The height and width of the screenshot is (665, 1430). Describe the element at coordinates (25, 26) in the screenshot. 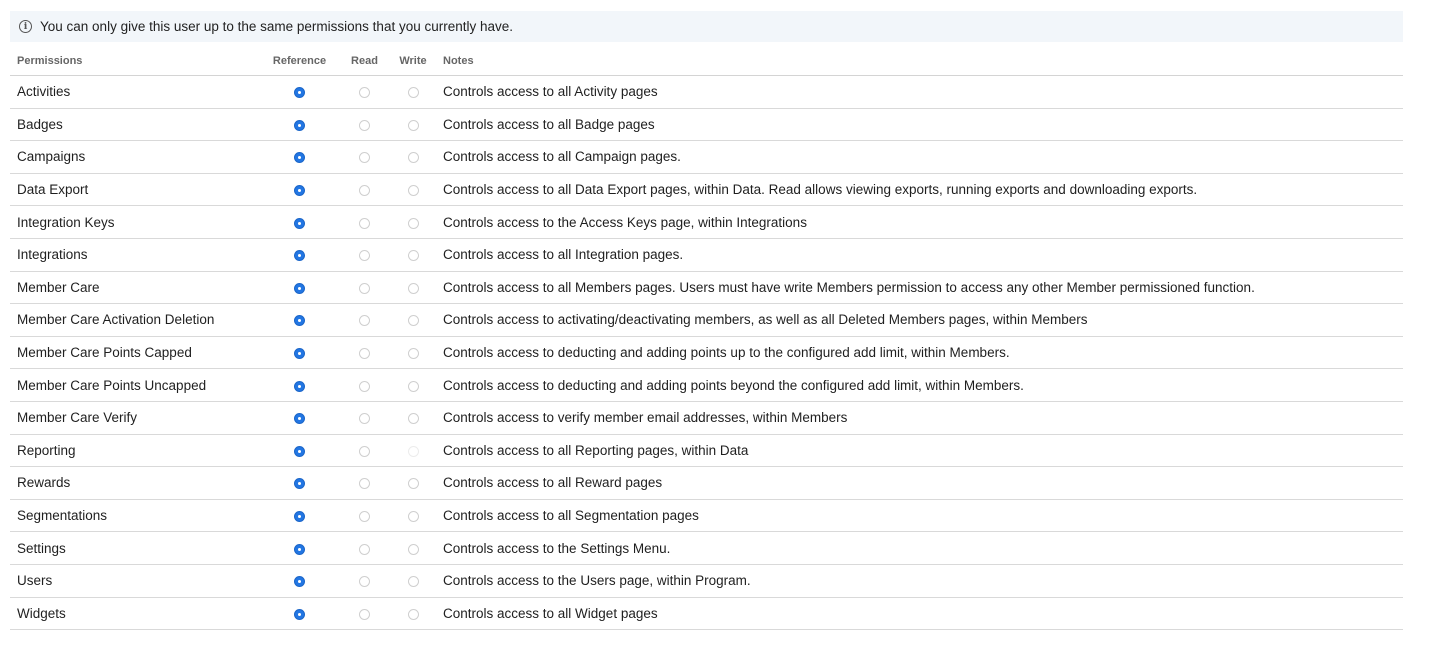

I see `info-icon: i` at that location.